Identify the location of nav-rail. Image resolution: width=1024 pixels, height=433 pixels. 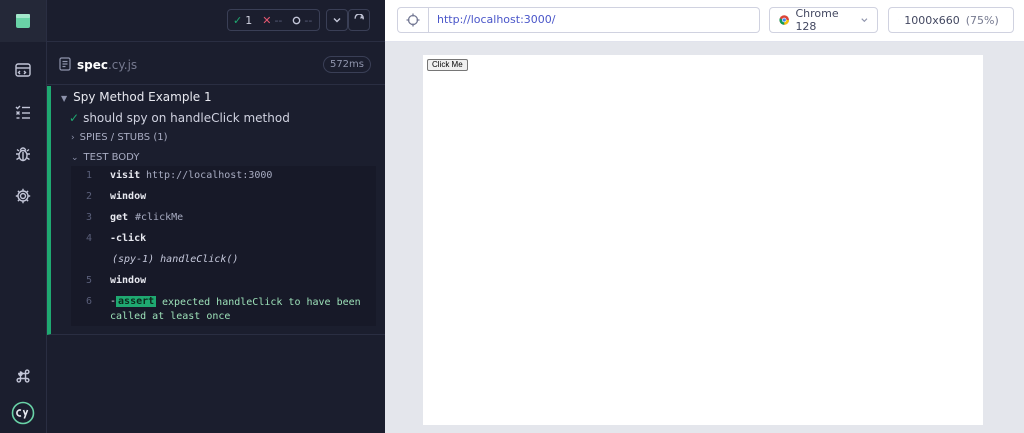
(23, 216).